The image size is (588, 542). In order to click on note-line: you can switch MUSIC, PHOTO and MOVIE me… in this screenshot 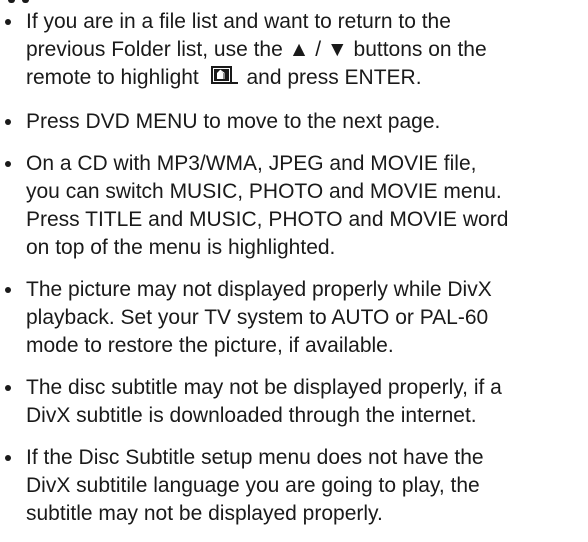, I will do `click(264, 191)`.